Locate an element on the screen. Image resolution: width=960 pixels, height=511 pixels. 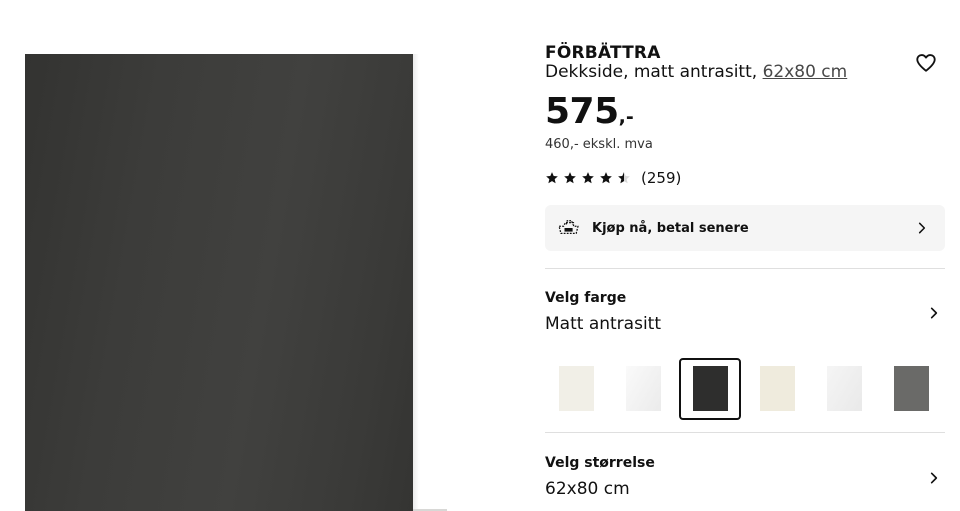
price-integer: 575 is located at coordinates (582, 111).